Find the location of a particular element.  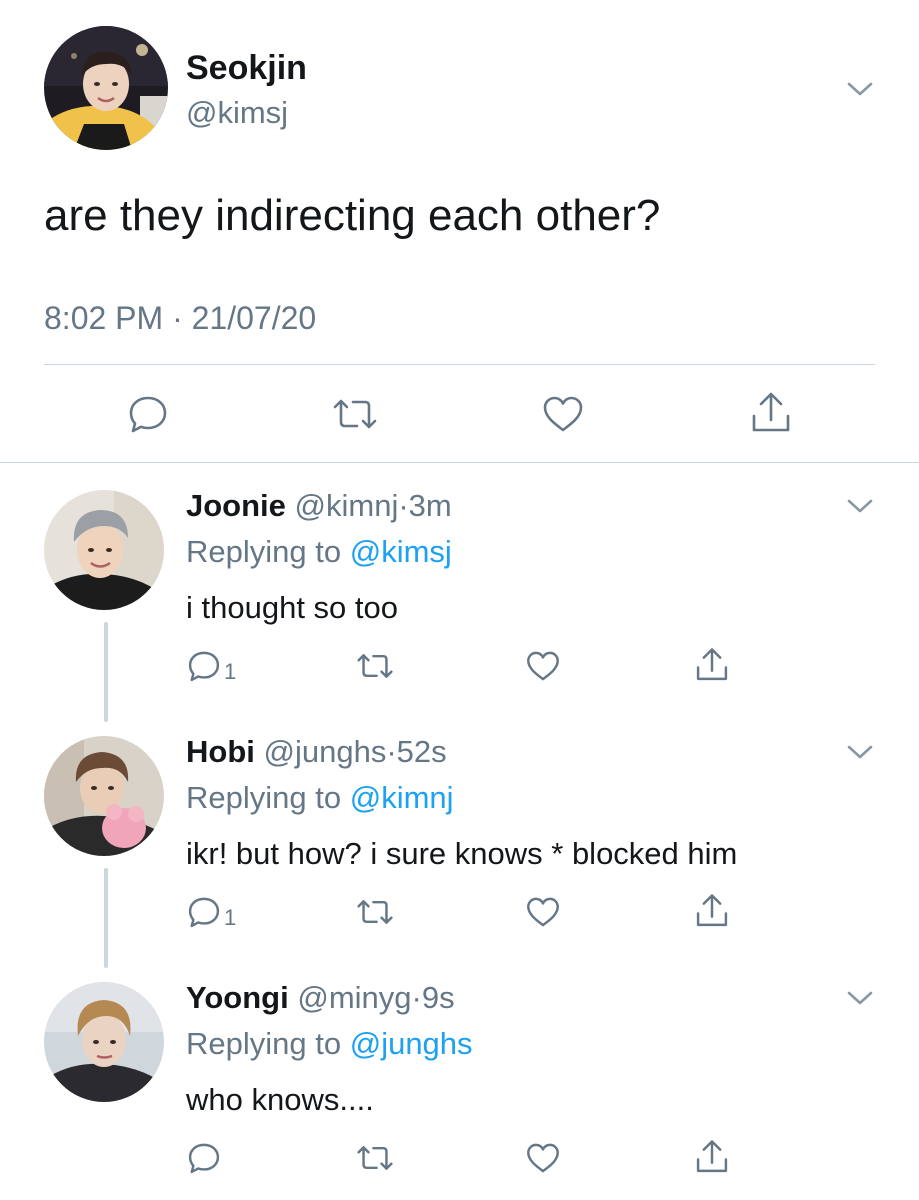

replying-to: Replying to @kimnj is located at coordinates (320, 798).